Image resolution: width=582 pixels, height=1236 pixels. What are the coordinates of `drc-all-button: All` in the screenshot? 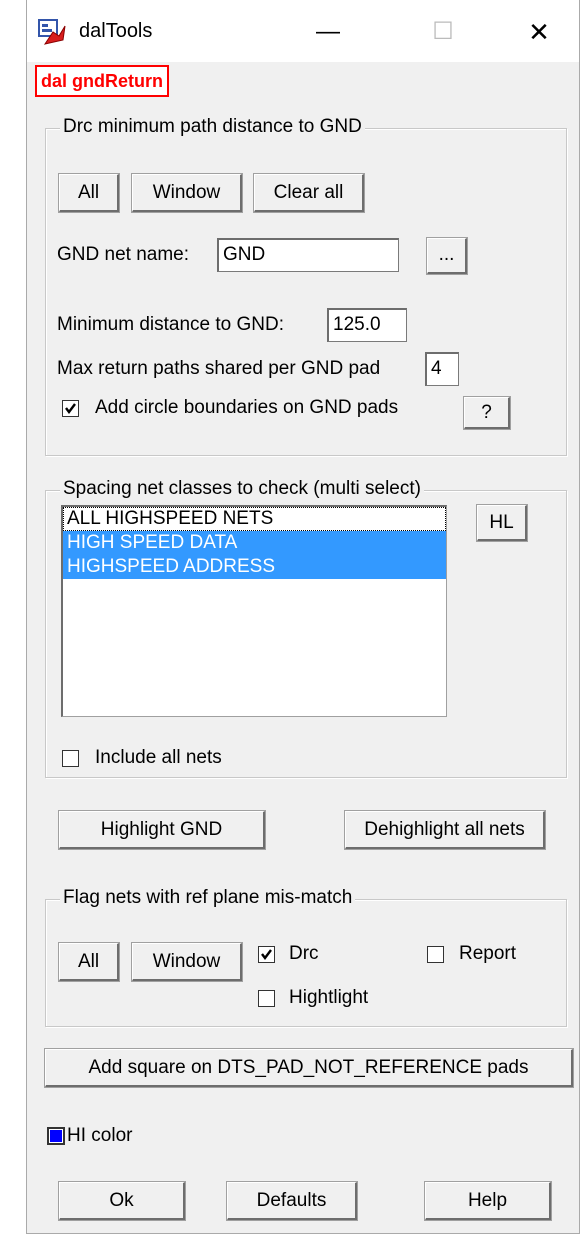 It's located at (89, 193).